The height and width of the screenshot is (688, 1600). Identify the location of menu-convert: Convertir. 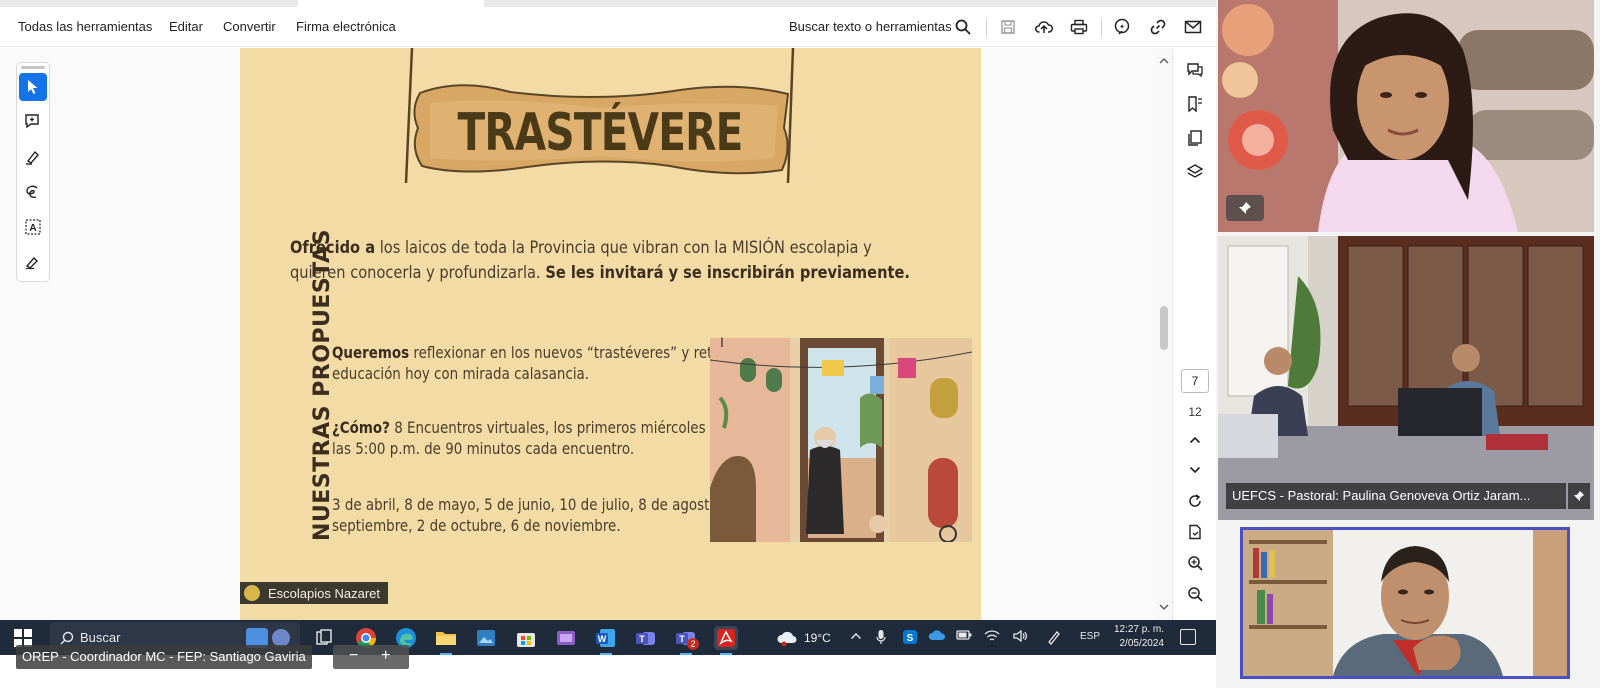
(249, 26).